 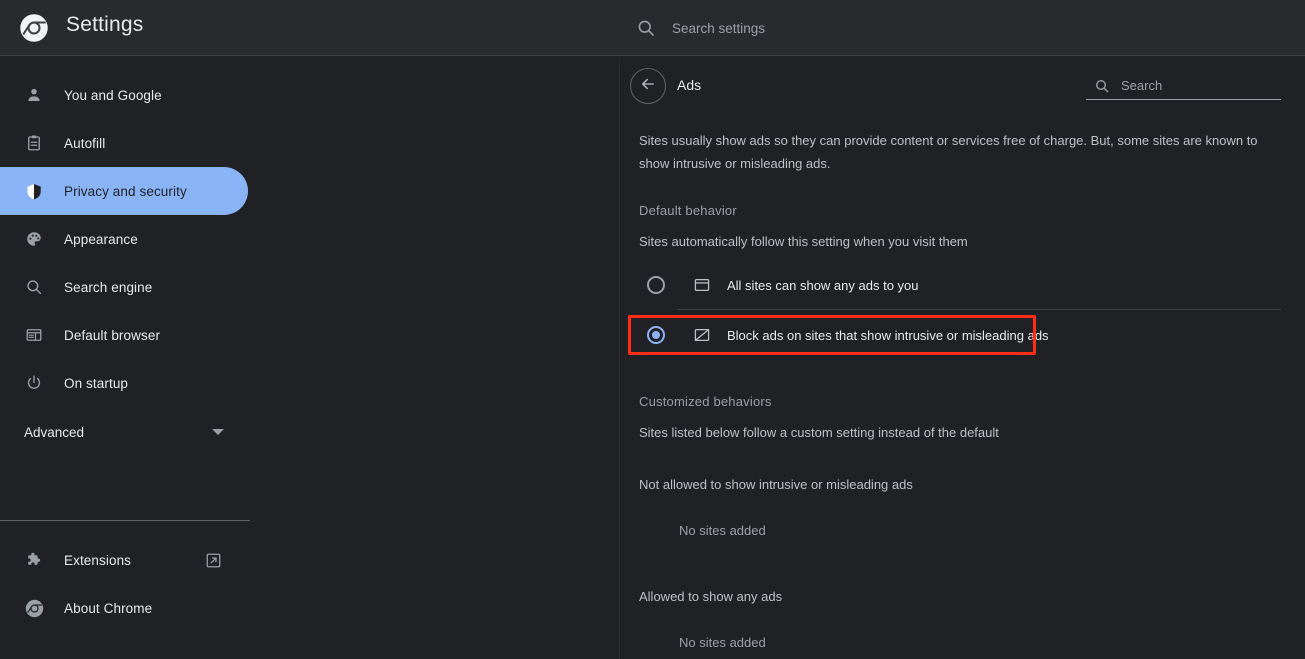 What do you see at coordinates (112, 335) in the screenshot?
I see `sidebar-item-label: Default browser` at bounding box center [112, 335].